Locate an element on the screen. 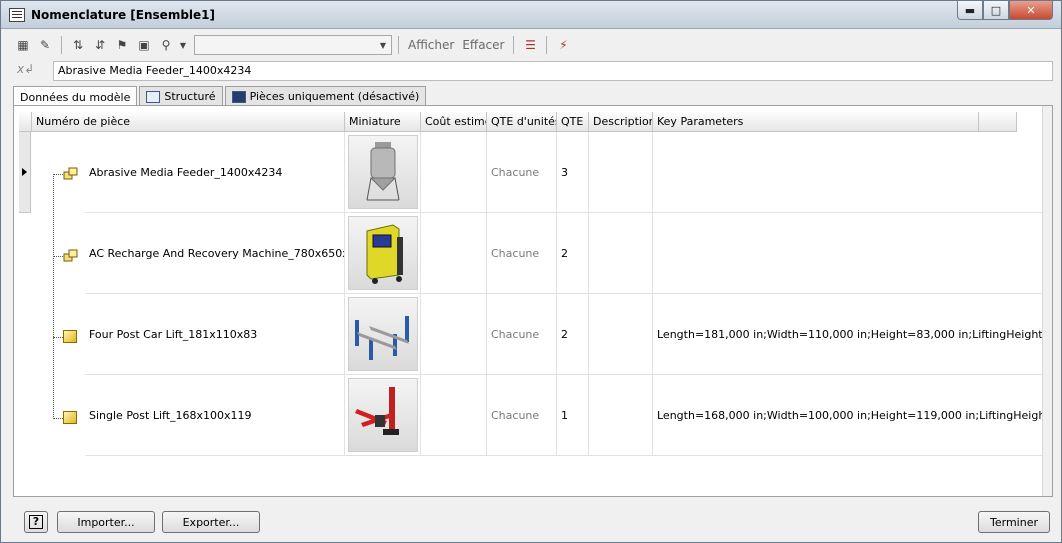 The height and width of the screenshot is (543, 1062). find-icon: ⚲ is located at coordinates (166, 45).